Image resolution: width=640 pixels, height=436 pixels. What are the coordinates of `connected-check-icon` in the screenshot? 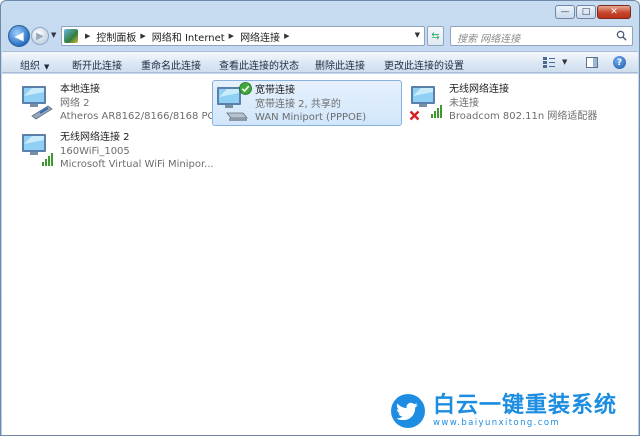 It's located at (245, 88).